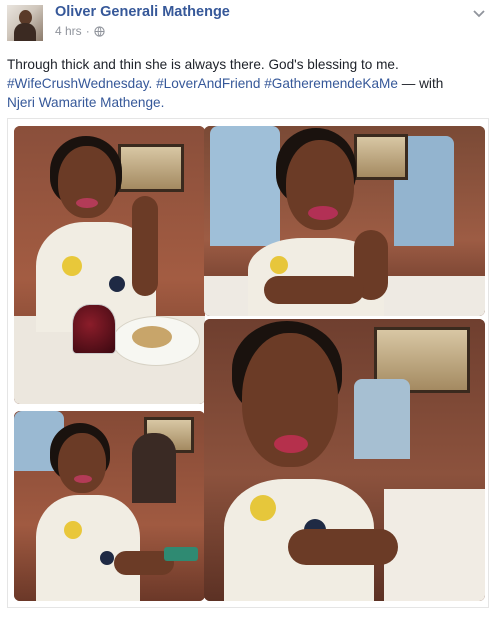  Describe the element at coordinates (331, 83) in the screenshot. I see `hashtag-link: #GatheremendeKaMe` at that location.